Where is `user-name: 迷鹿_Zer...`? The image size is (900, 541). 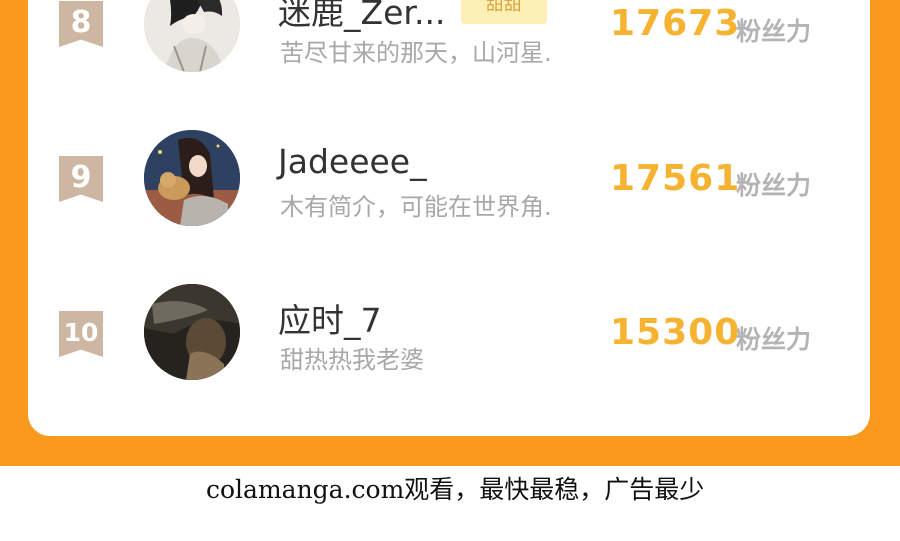
user-name: 迷鹿_Zer... is located at coordinates (361, 17).